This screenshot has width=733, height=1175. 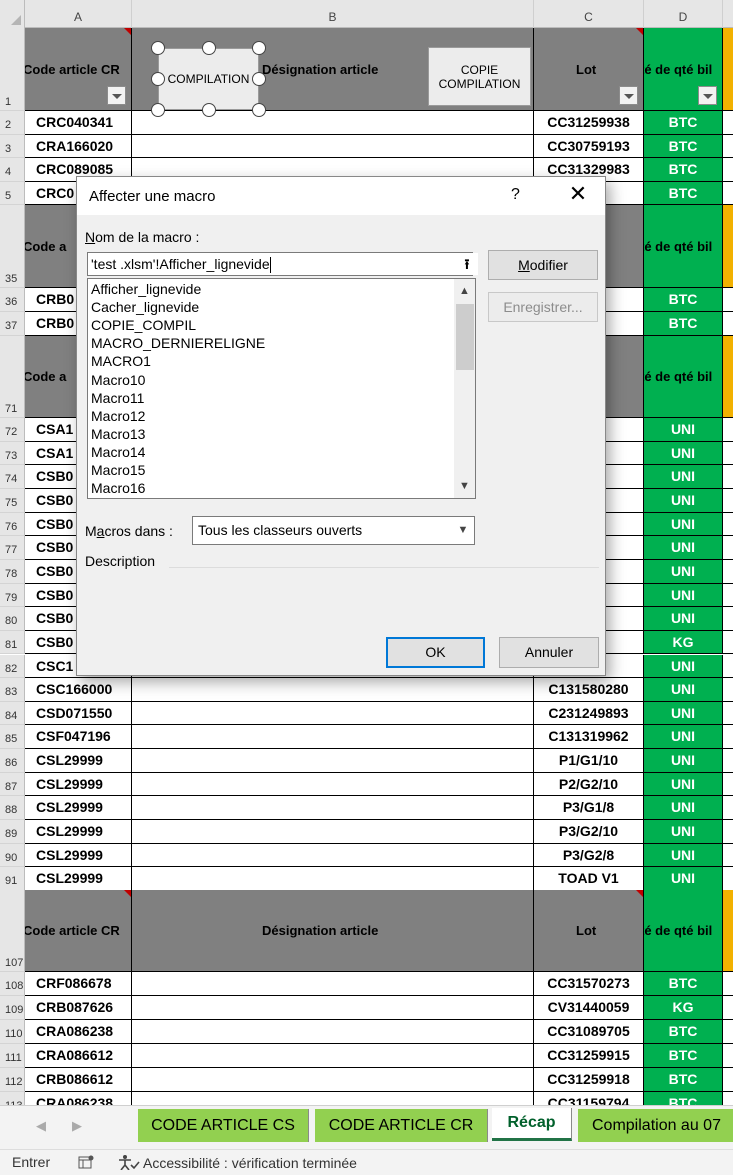 What do you see at coordinates (118, 416) in the screenshot?
I see `macro-list-item: Macro12` at bounding box center [118, 416].